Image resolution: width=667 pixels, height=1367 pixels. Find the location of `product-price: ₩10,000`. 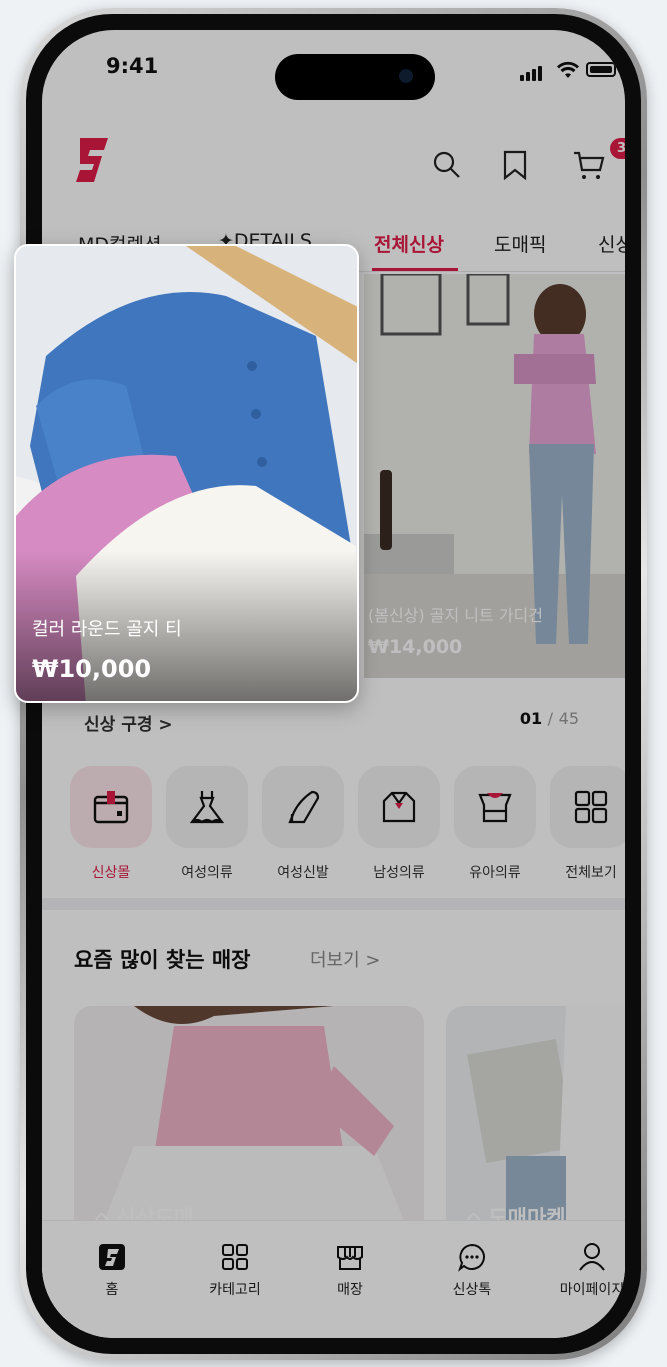

product-price: ₩10,000 is located at coordinates (92, 669).